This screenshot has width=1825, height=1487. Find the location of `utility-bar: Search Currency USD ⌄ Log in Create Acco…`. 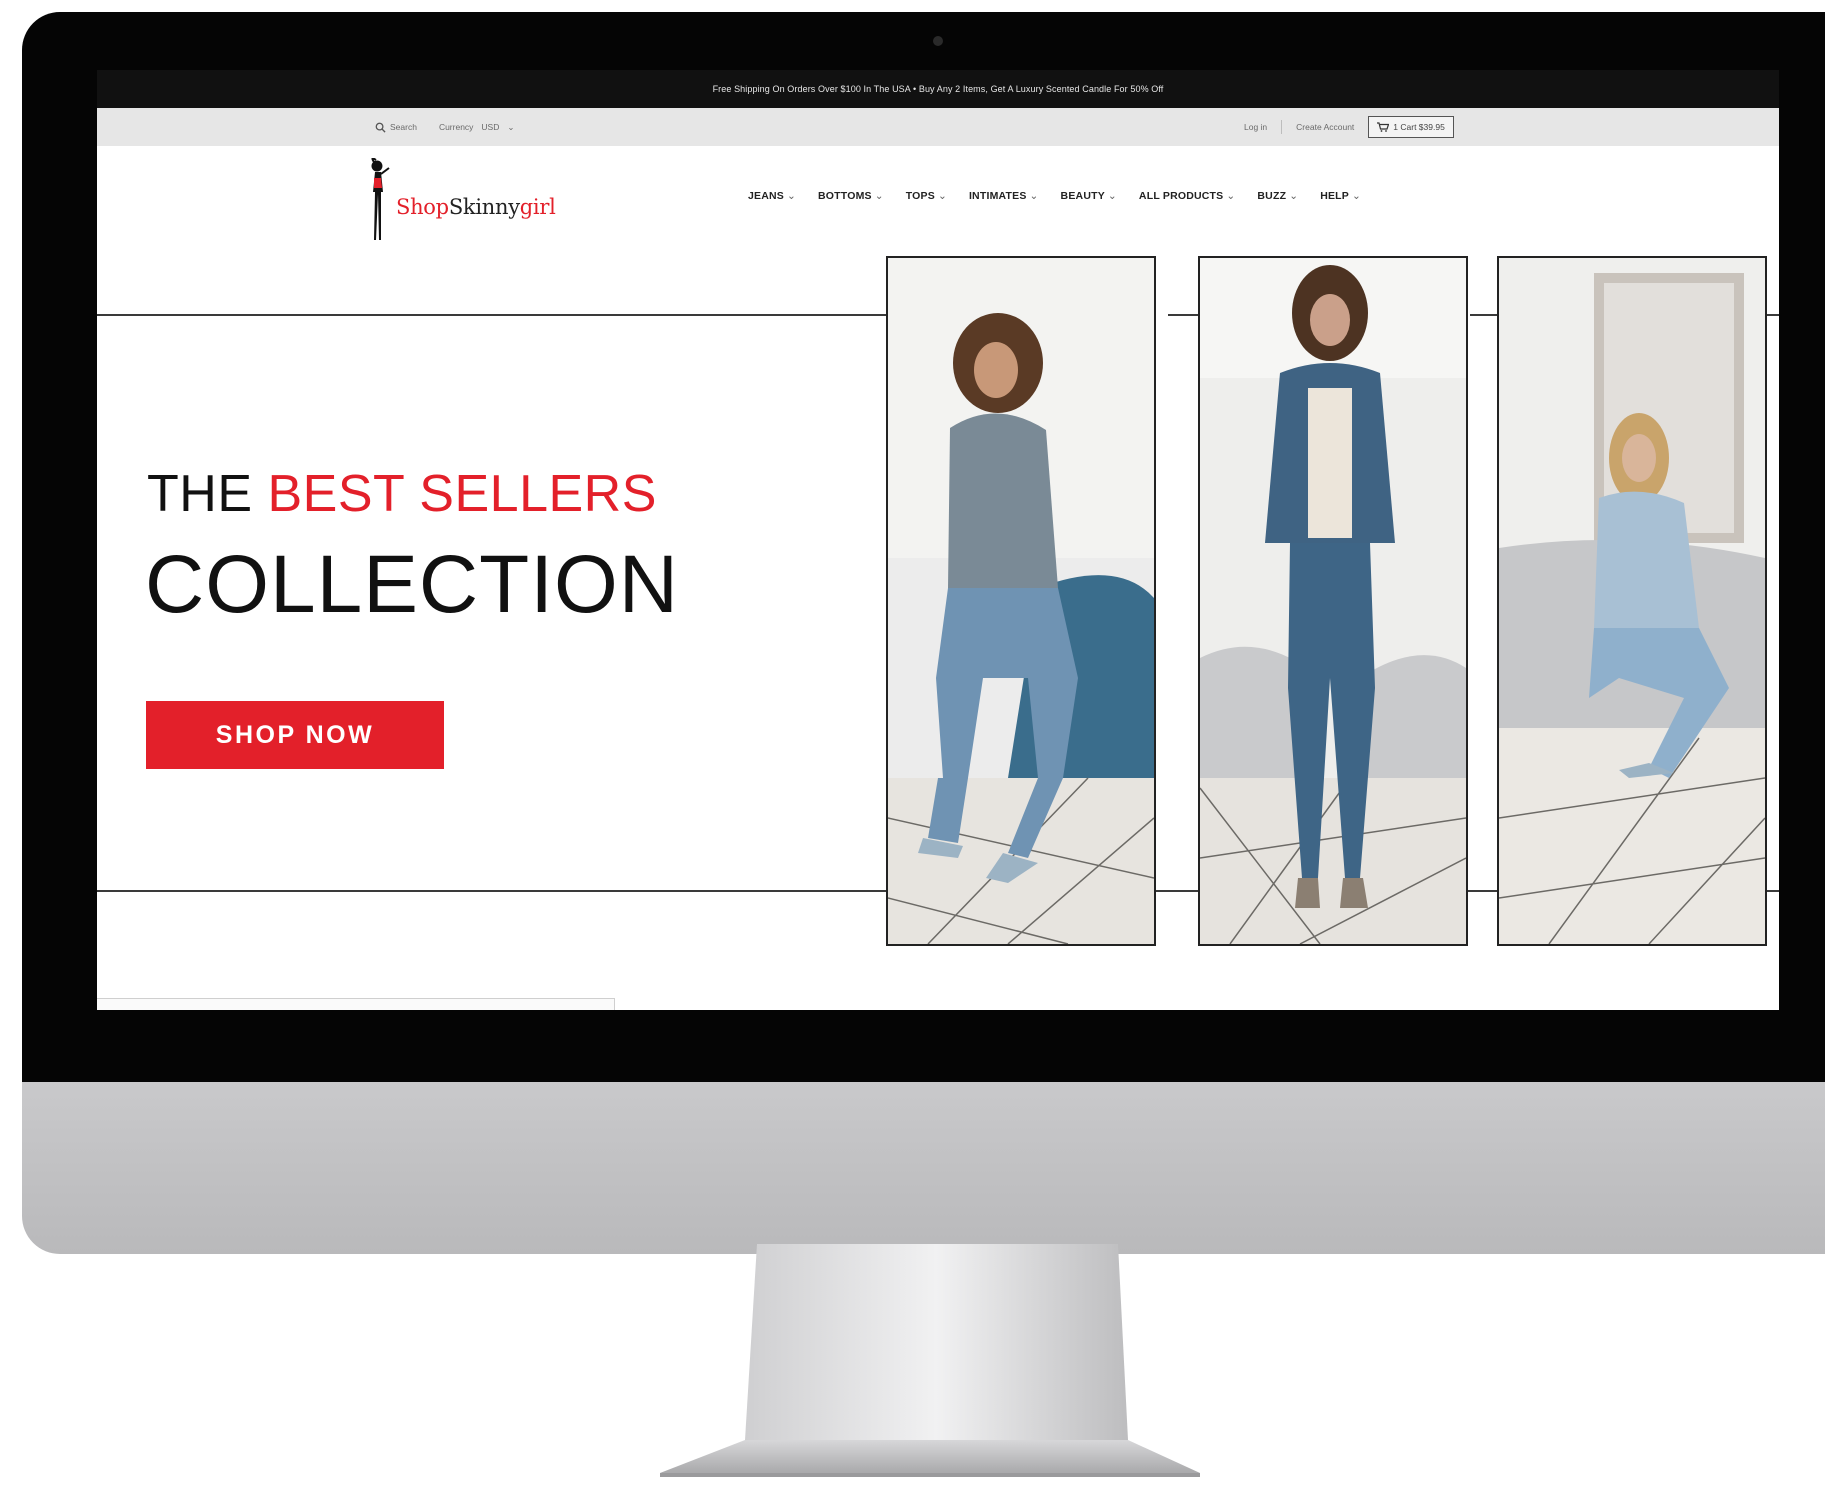

utility-bar: Search Currency USD ⌄ Log in Create Acco… is located at coordinates (938, 127).